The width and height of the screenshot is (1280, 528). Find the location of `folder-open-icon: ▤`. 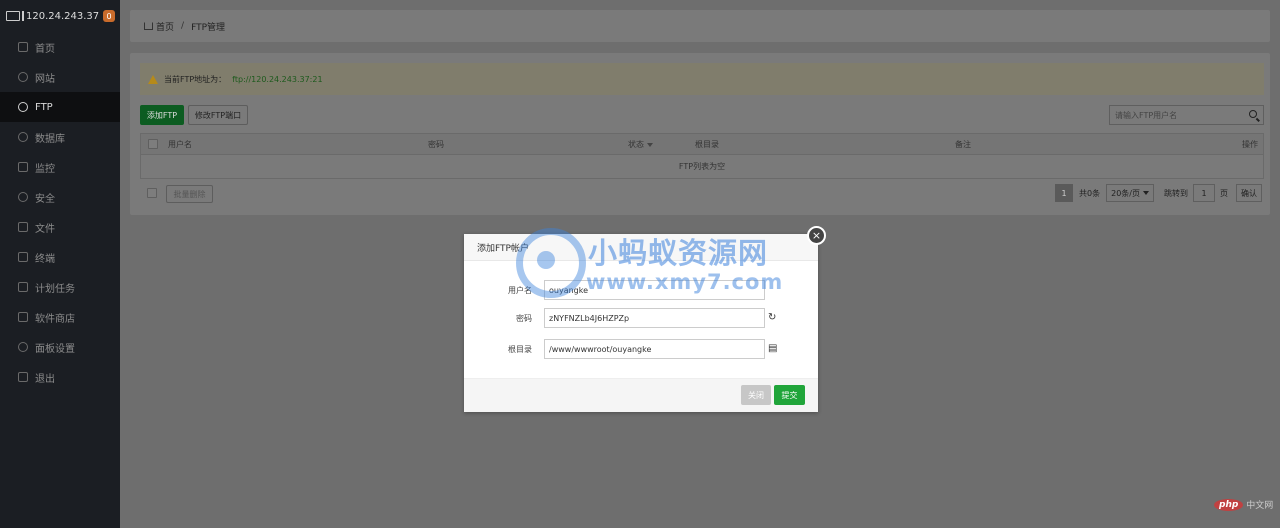

folder-open-icon: ▤ is located at coordinates (772, 348).